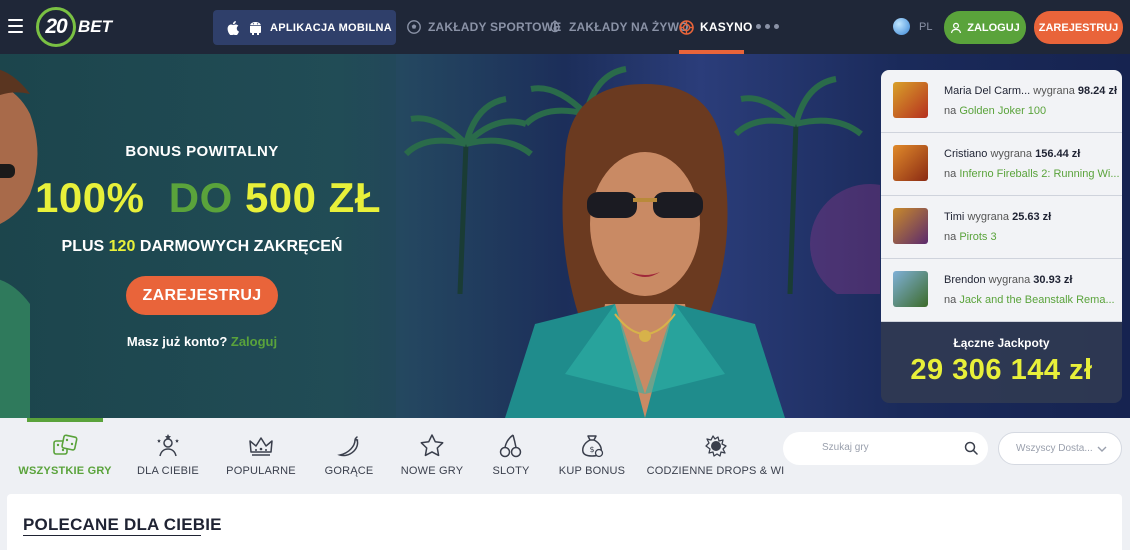 The image size is (1130, 550). What do you see at coordinates (83, 246) in the screenshot?
I see `bonus-plus-prefix: PLUS` at bounding box center [83, 246].